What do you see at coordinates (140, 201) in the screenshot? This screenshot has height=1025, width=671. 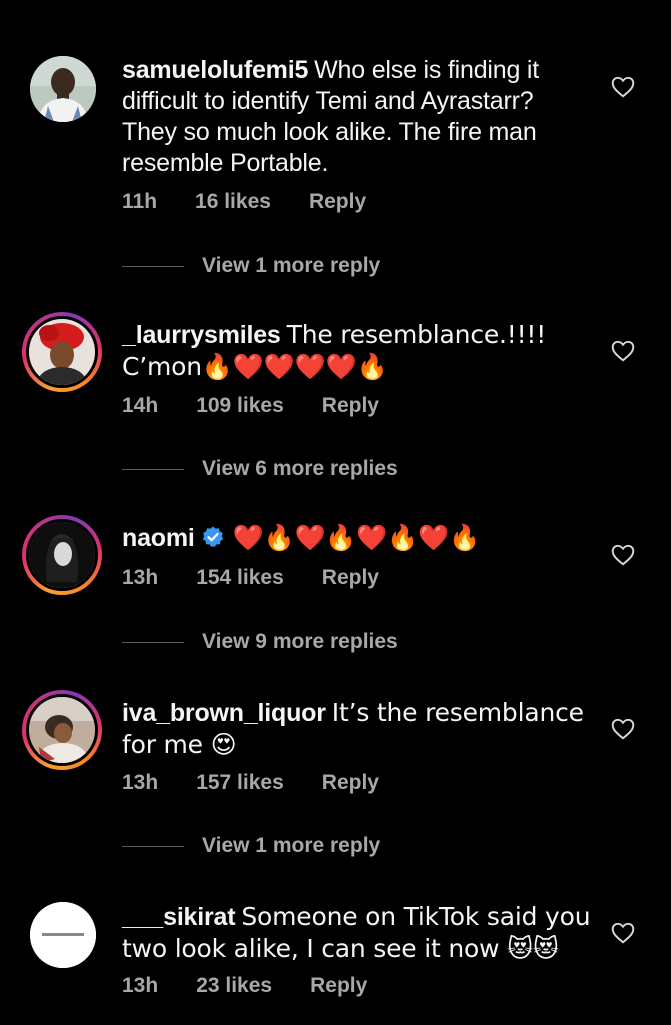 I see `comment-time: 11h` at bounding box center [140, 201].